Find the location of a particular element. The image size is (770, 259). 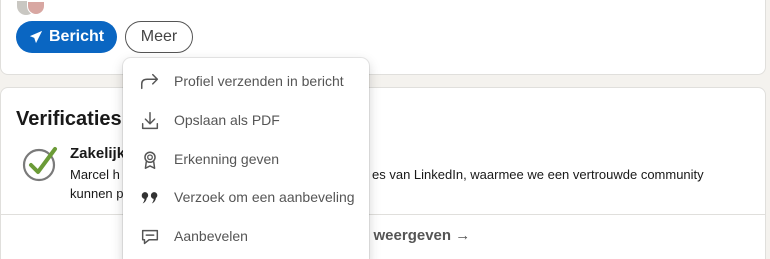

mutual-connections-avatars is located at coordinates (36, 8).